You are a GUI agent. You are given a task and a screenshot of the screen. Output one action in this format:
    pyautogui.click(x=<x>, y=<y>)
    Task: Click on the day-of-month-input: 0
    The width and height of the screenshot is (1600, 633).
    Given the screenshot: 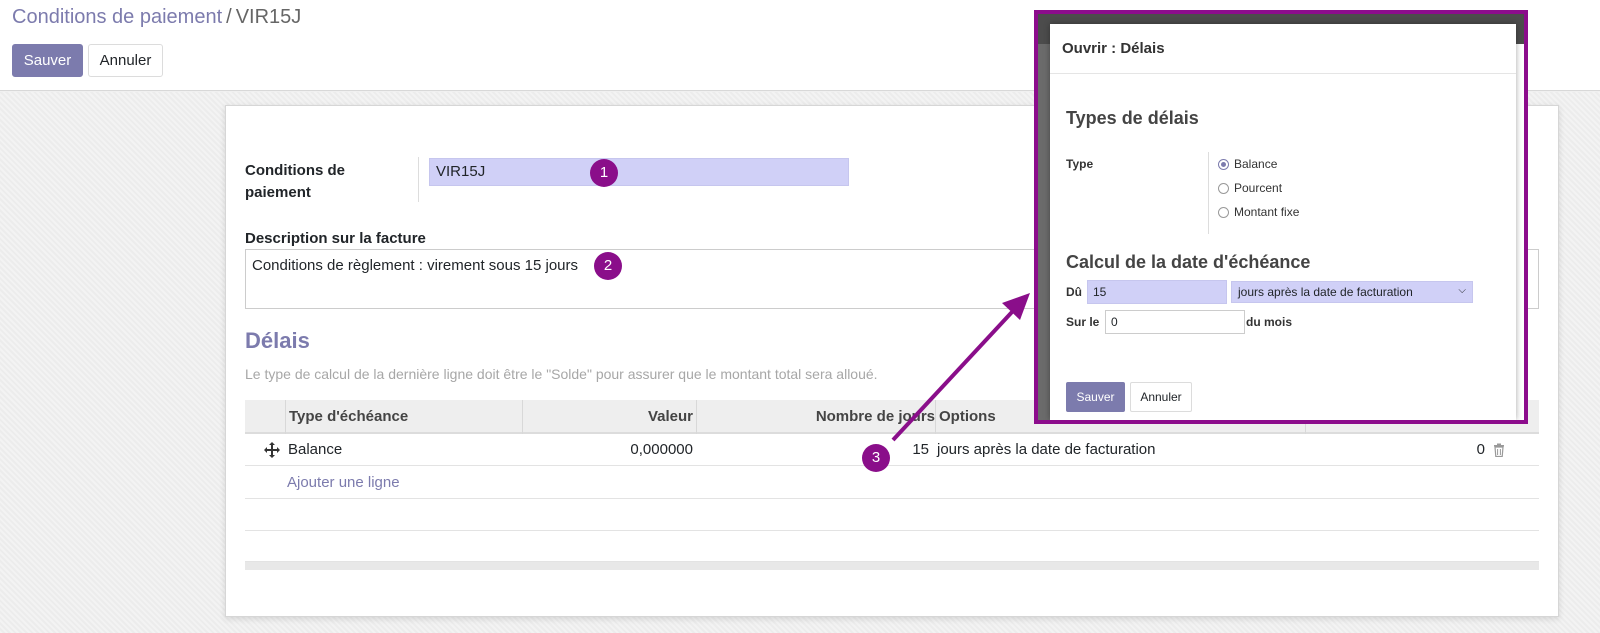 What is the action you would take?
    pyautogui.click(x=1175, y=322)
    